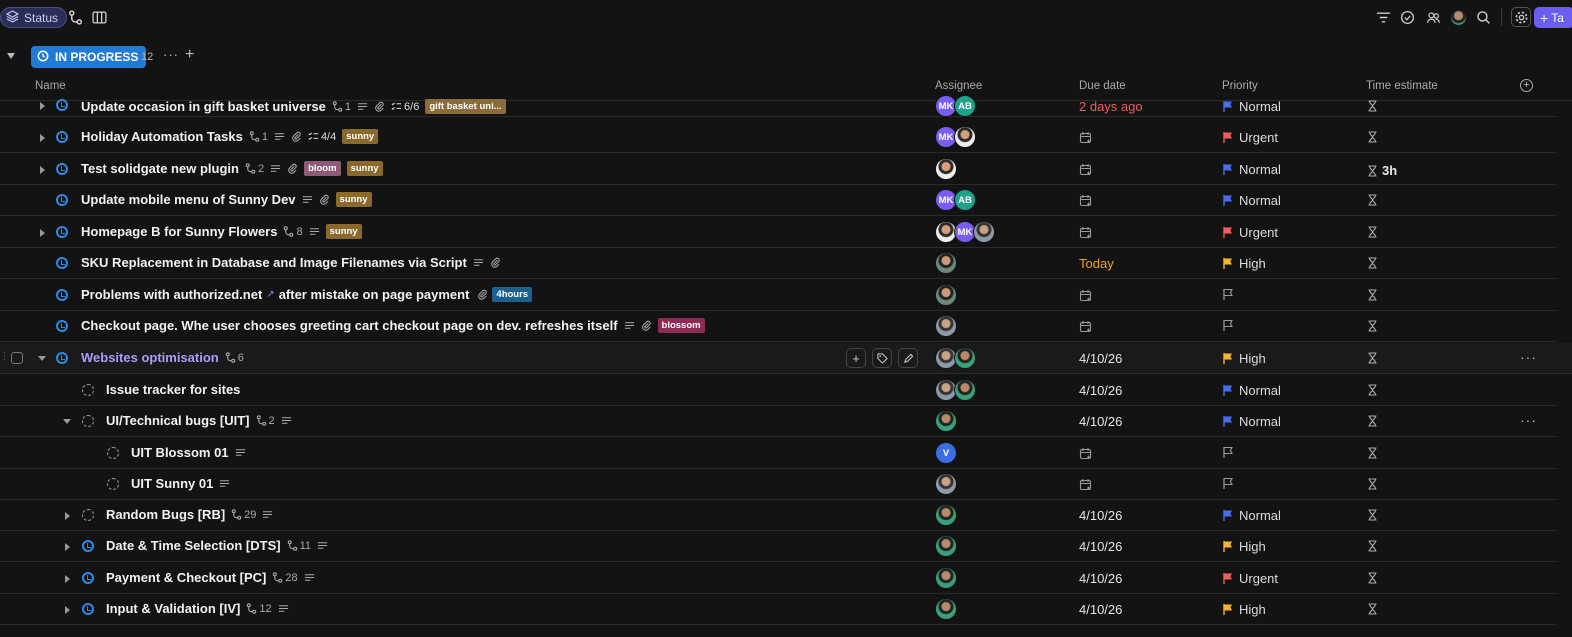  I want to click on column-priority: Priority, so click(1240, 86).